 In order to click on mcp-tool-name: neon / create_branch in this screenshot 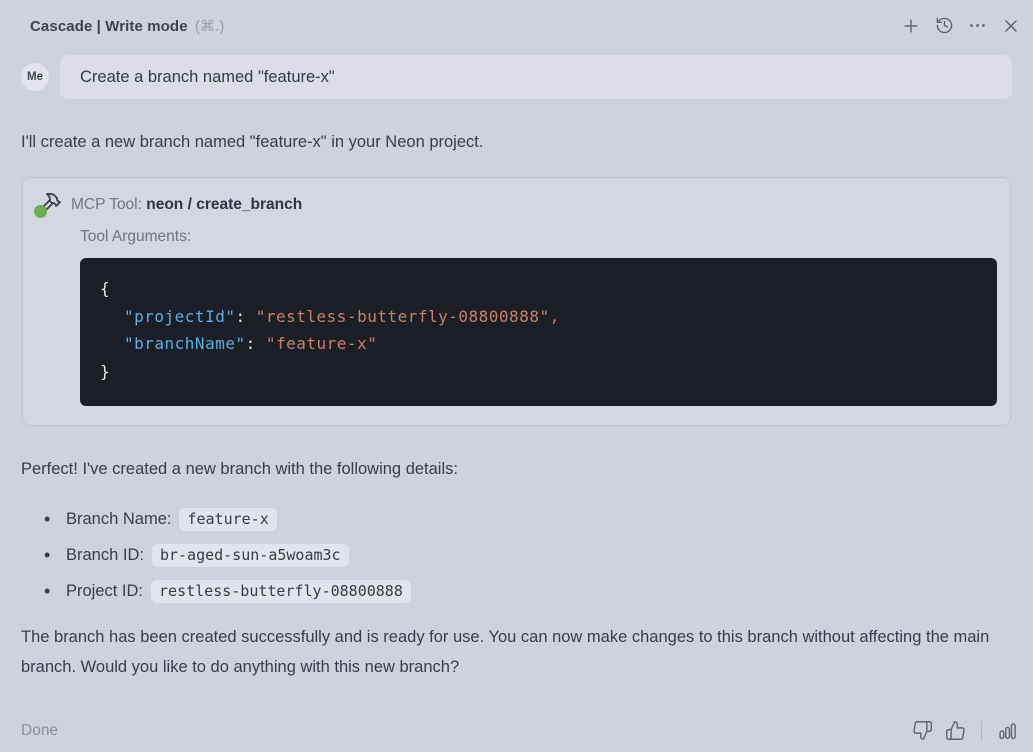, I will do `click(224, 204)`.